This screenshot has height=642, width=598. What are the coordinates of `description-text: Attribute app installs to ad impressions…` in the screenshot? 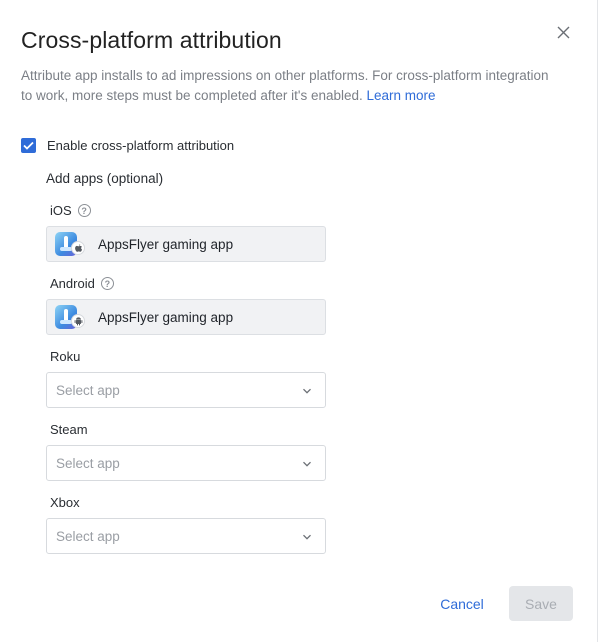 It's located at (285, 85).